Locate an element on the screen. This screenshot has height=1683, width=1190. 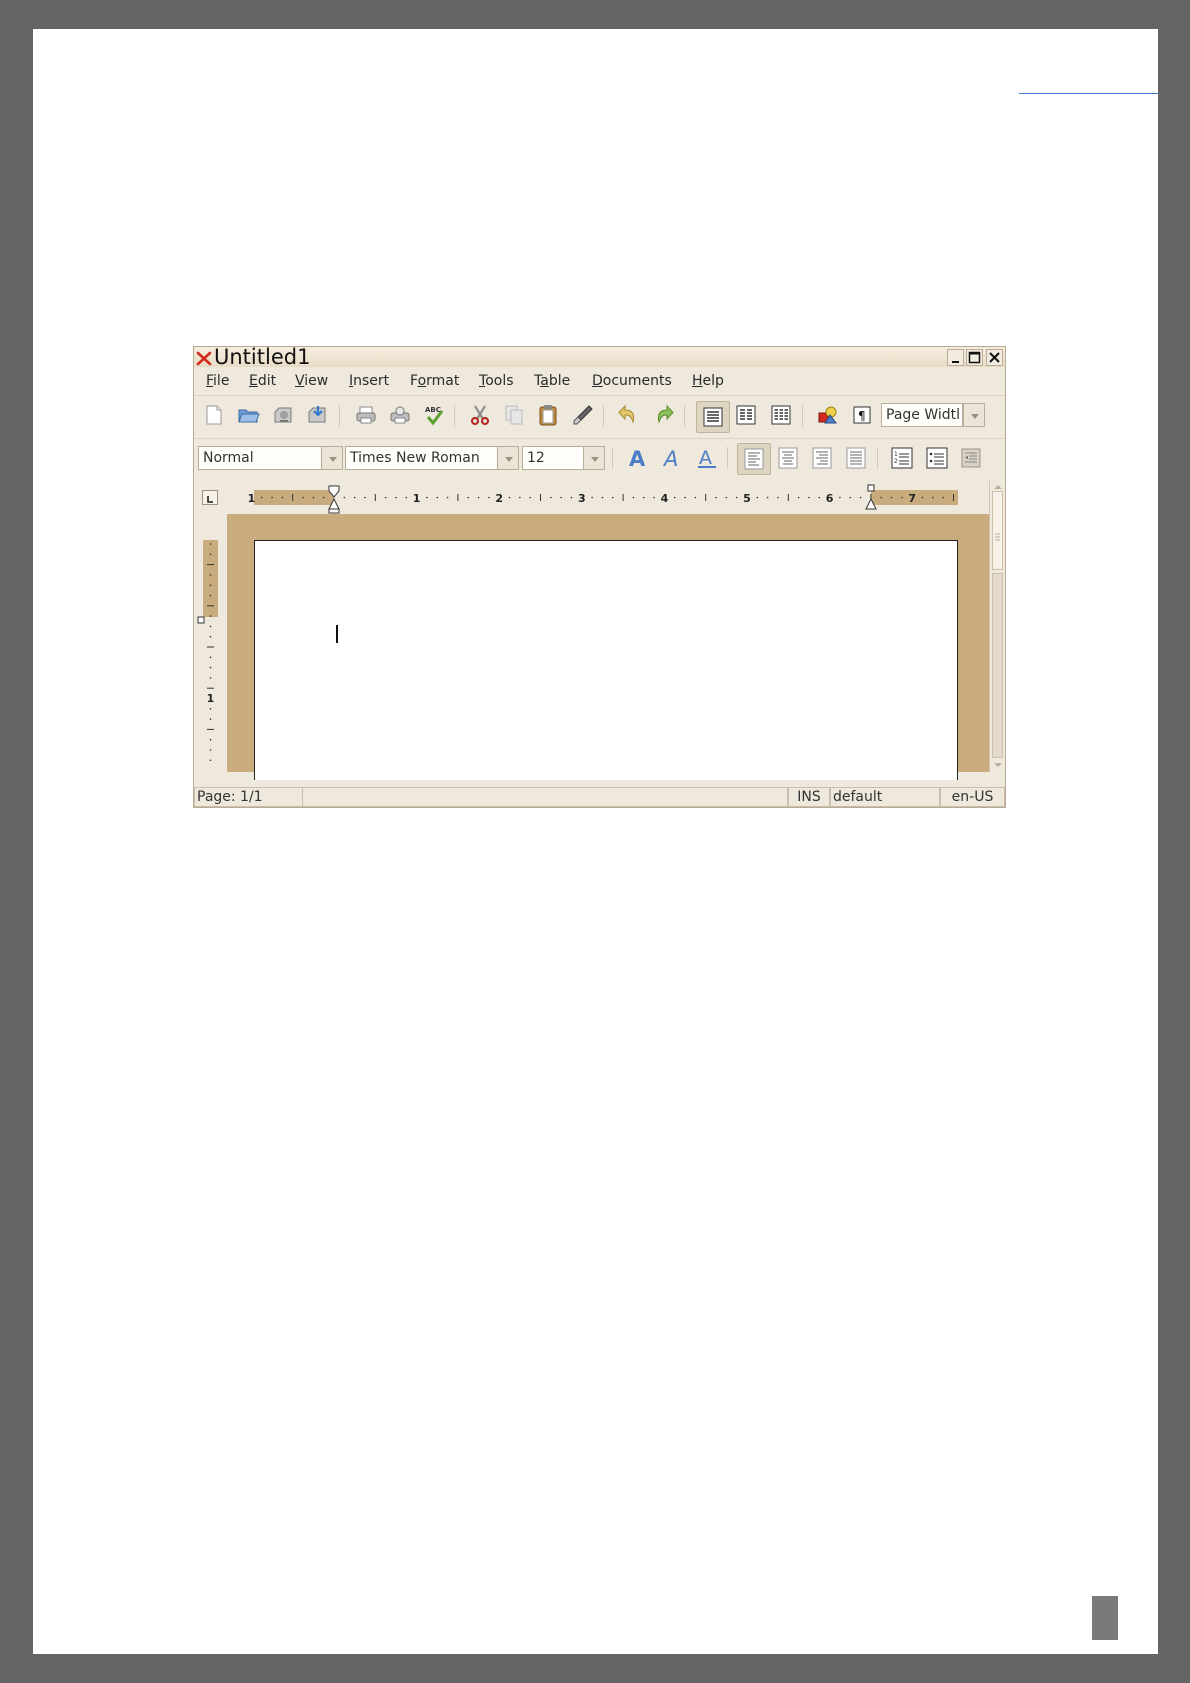
copy-button is located at coordinates (514, 415).